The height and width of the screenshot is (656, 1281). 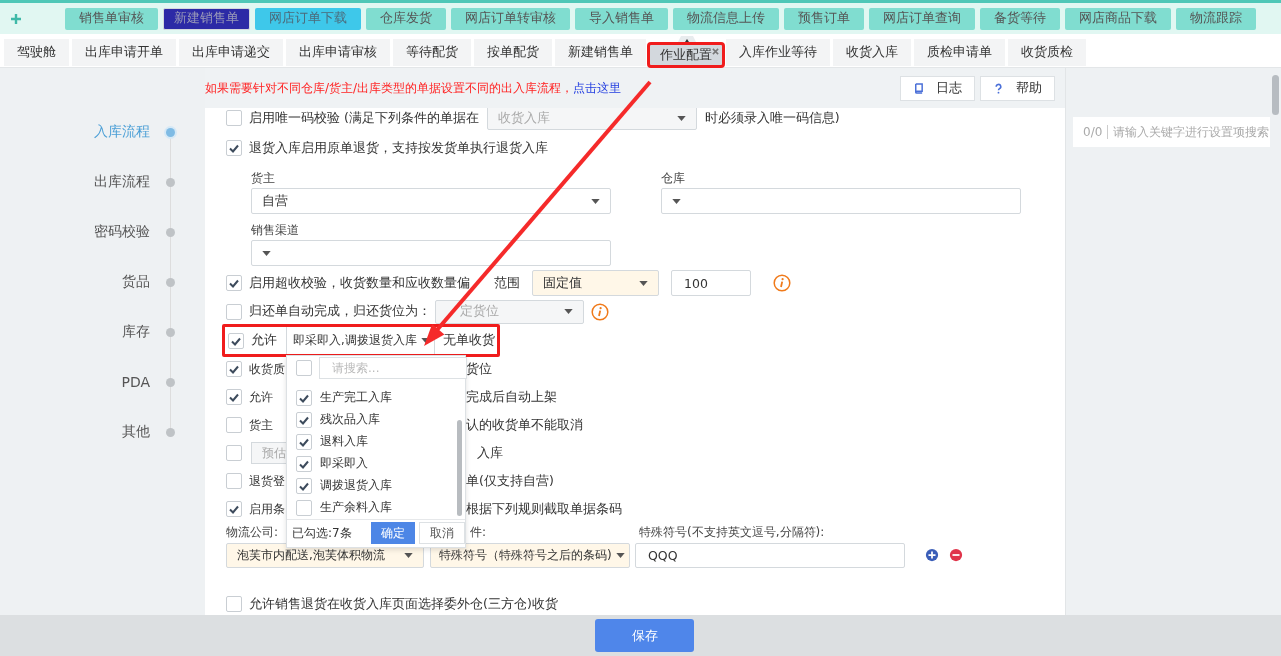 What do you see at coordinates (111, 18) in the screenshot?
I see `nav-button: 销售单审核` at bounding box center [111, 18].